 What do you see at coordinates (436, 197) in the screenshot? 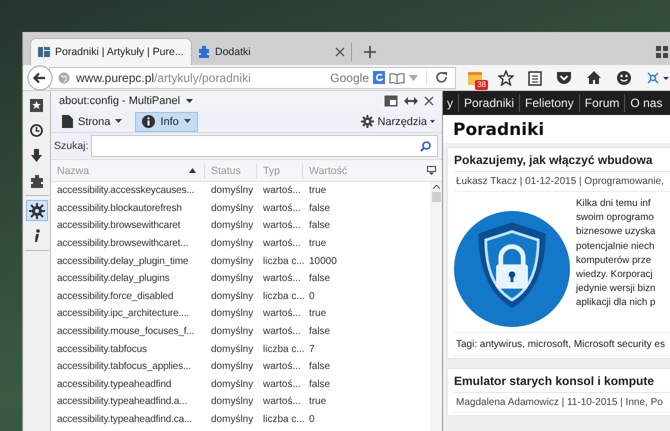
I see `scrollbar-thumb` at bounding box center [436, 197].